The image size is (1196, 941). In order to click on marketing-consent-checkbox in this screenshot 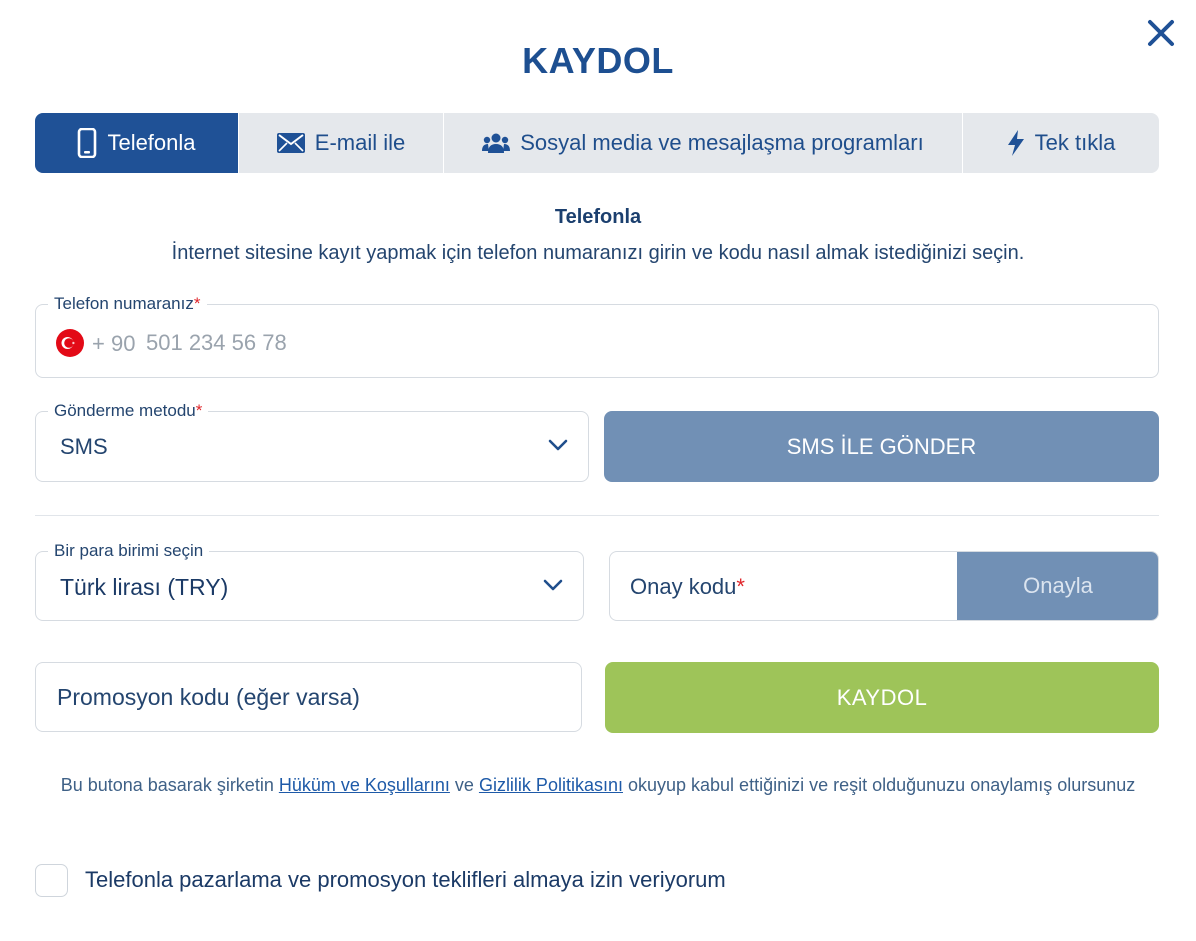, I will do `click(51, 880)`.